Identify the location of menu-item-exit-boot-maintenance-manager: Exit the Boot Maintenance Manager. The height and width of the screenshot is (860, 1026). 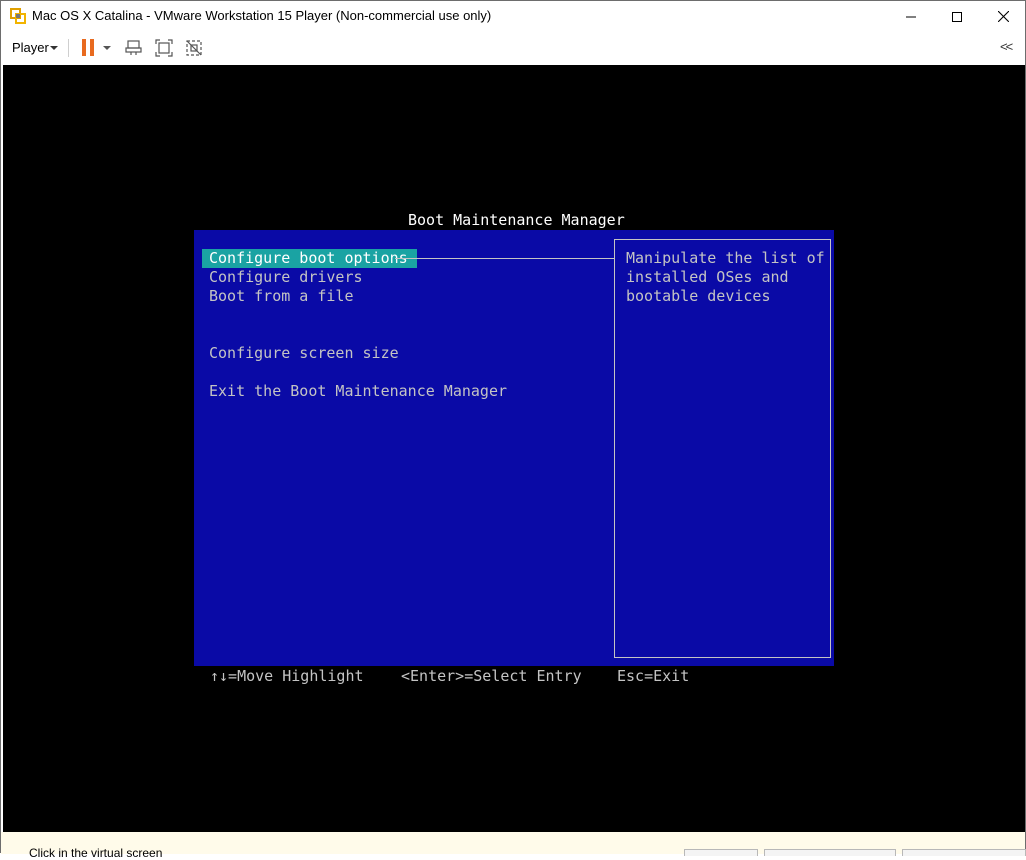
(358, 391).